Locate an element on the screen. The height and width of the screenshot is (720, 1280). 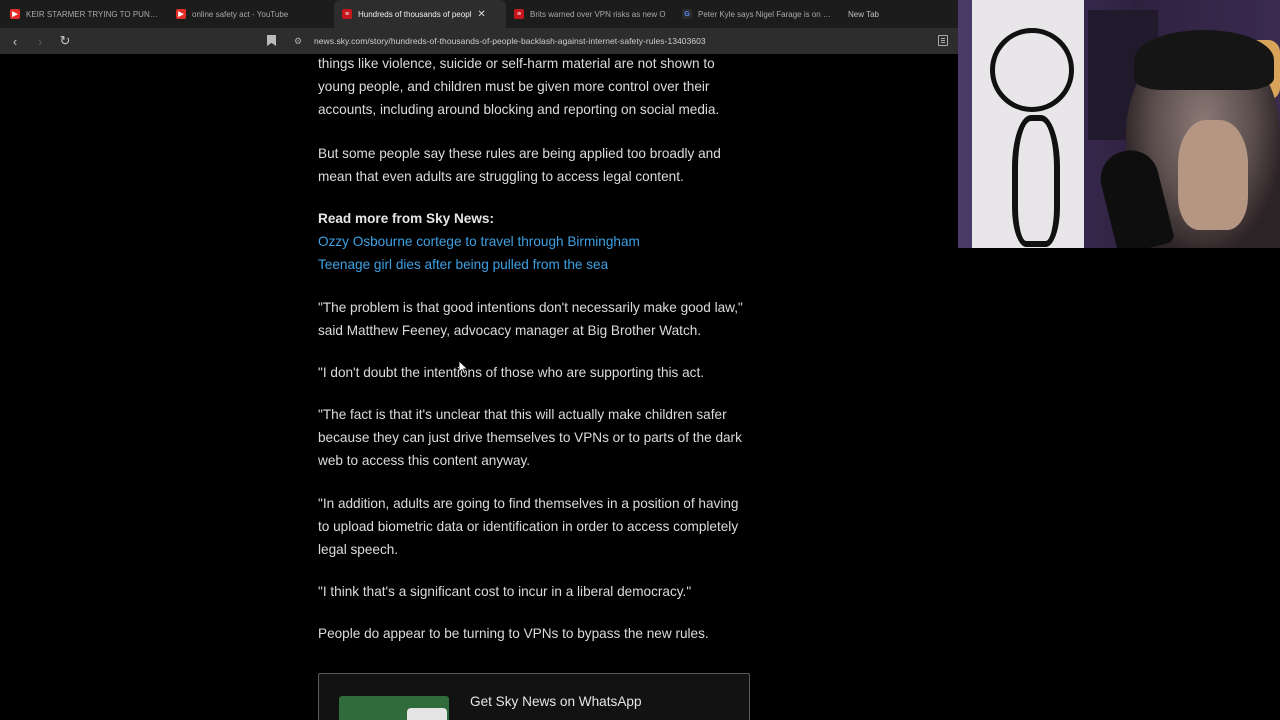
read-more-heading: Read more from Sky News: is located at coordinates (406, 218).